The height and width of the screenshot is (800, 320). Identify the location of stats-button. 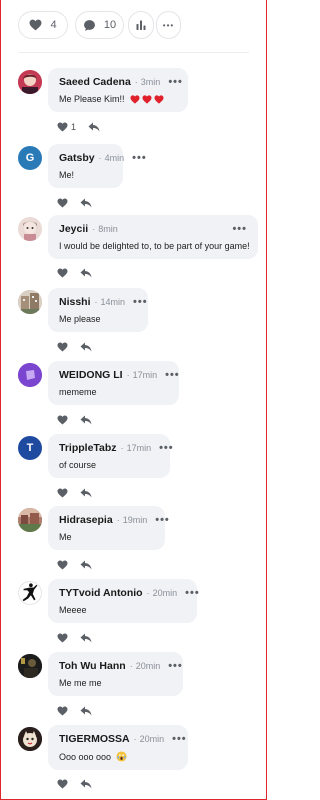
(141, 25).